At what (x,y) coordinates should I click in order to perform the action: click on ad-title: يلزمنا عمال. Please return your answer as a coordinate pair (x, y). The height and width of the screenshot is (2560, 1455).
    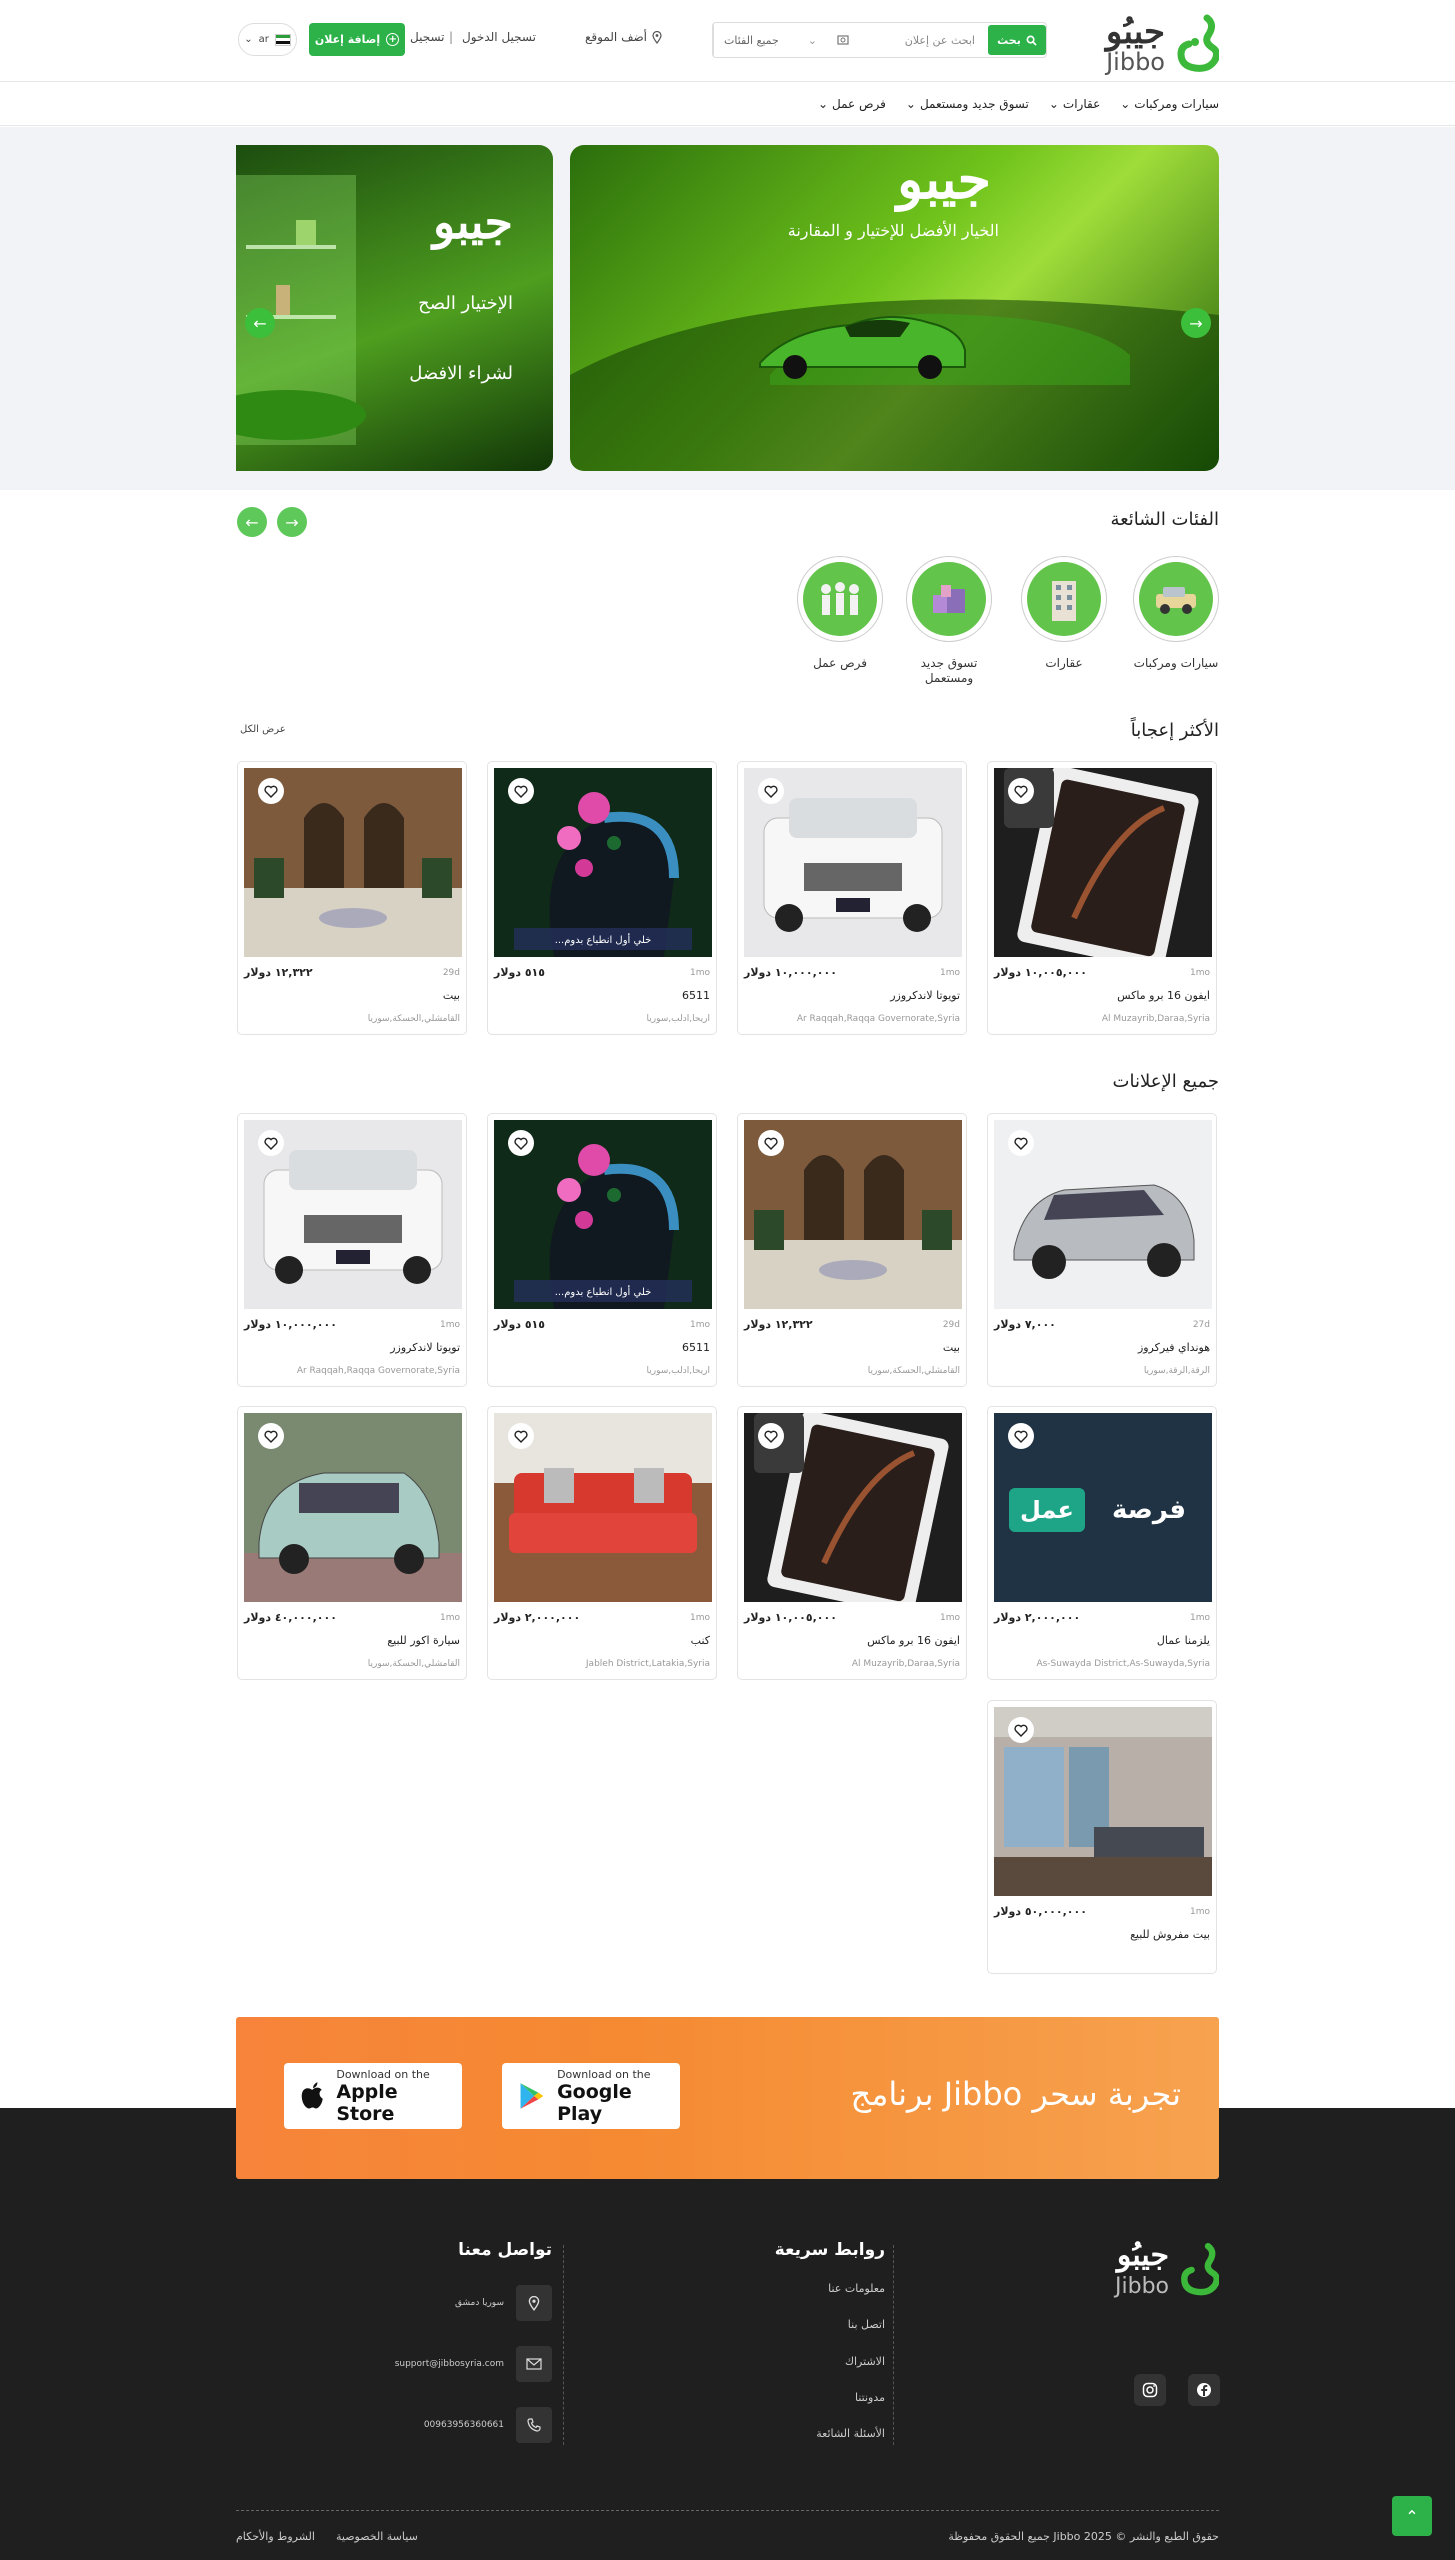
    Looking at the image, I should click on (1183, 1640).